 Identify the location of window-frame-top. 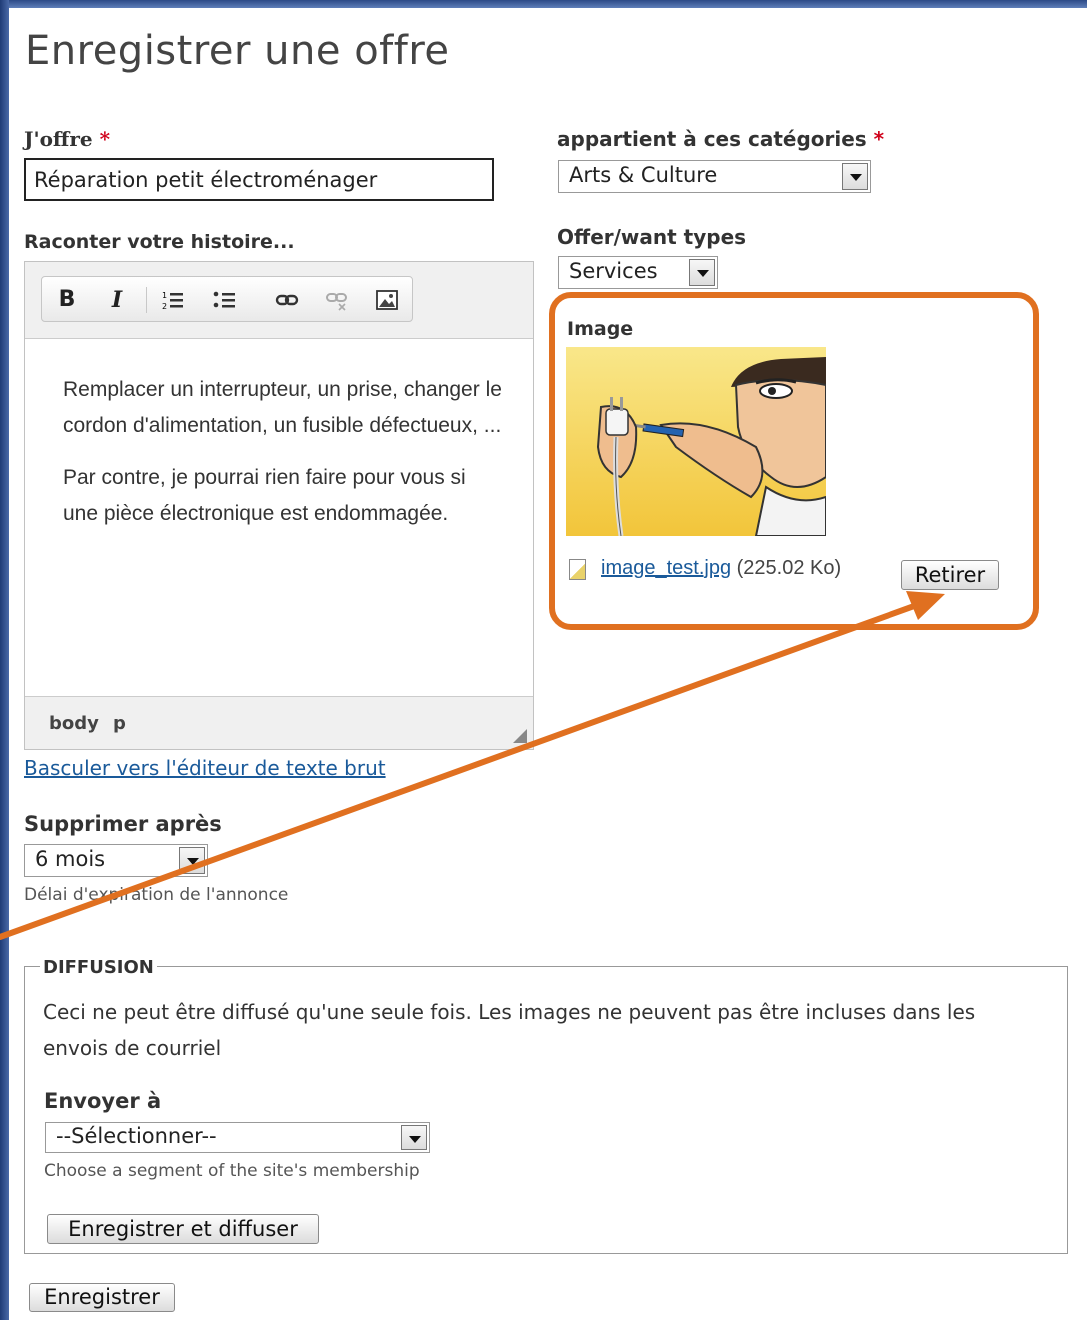
(543, 4).